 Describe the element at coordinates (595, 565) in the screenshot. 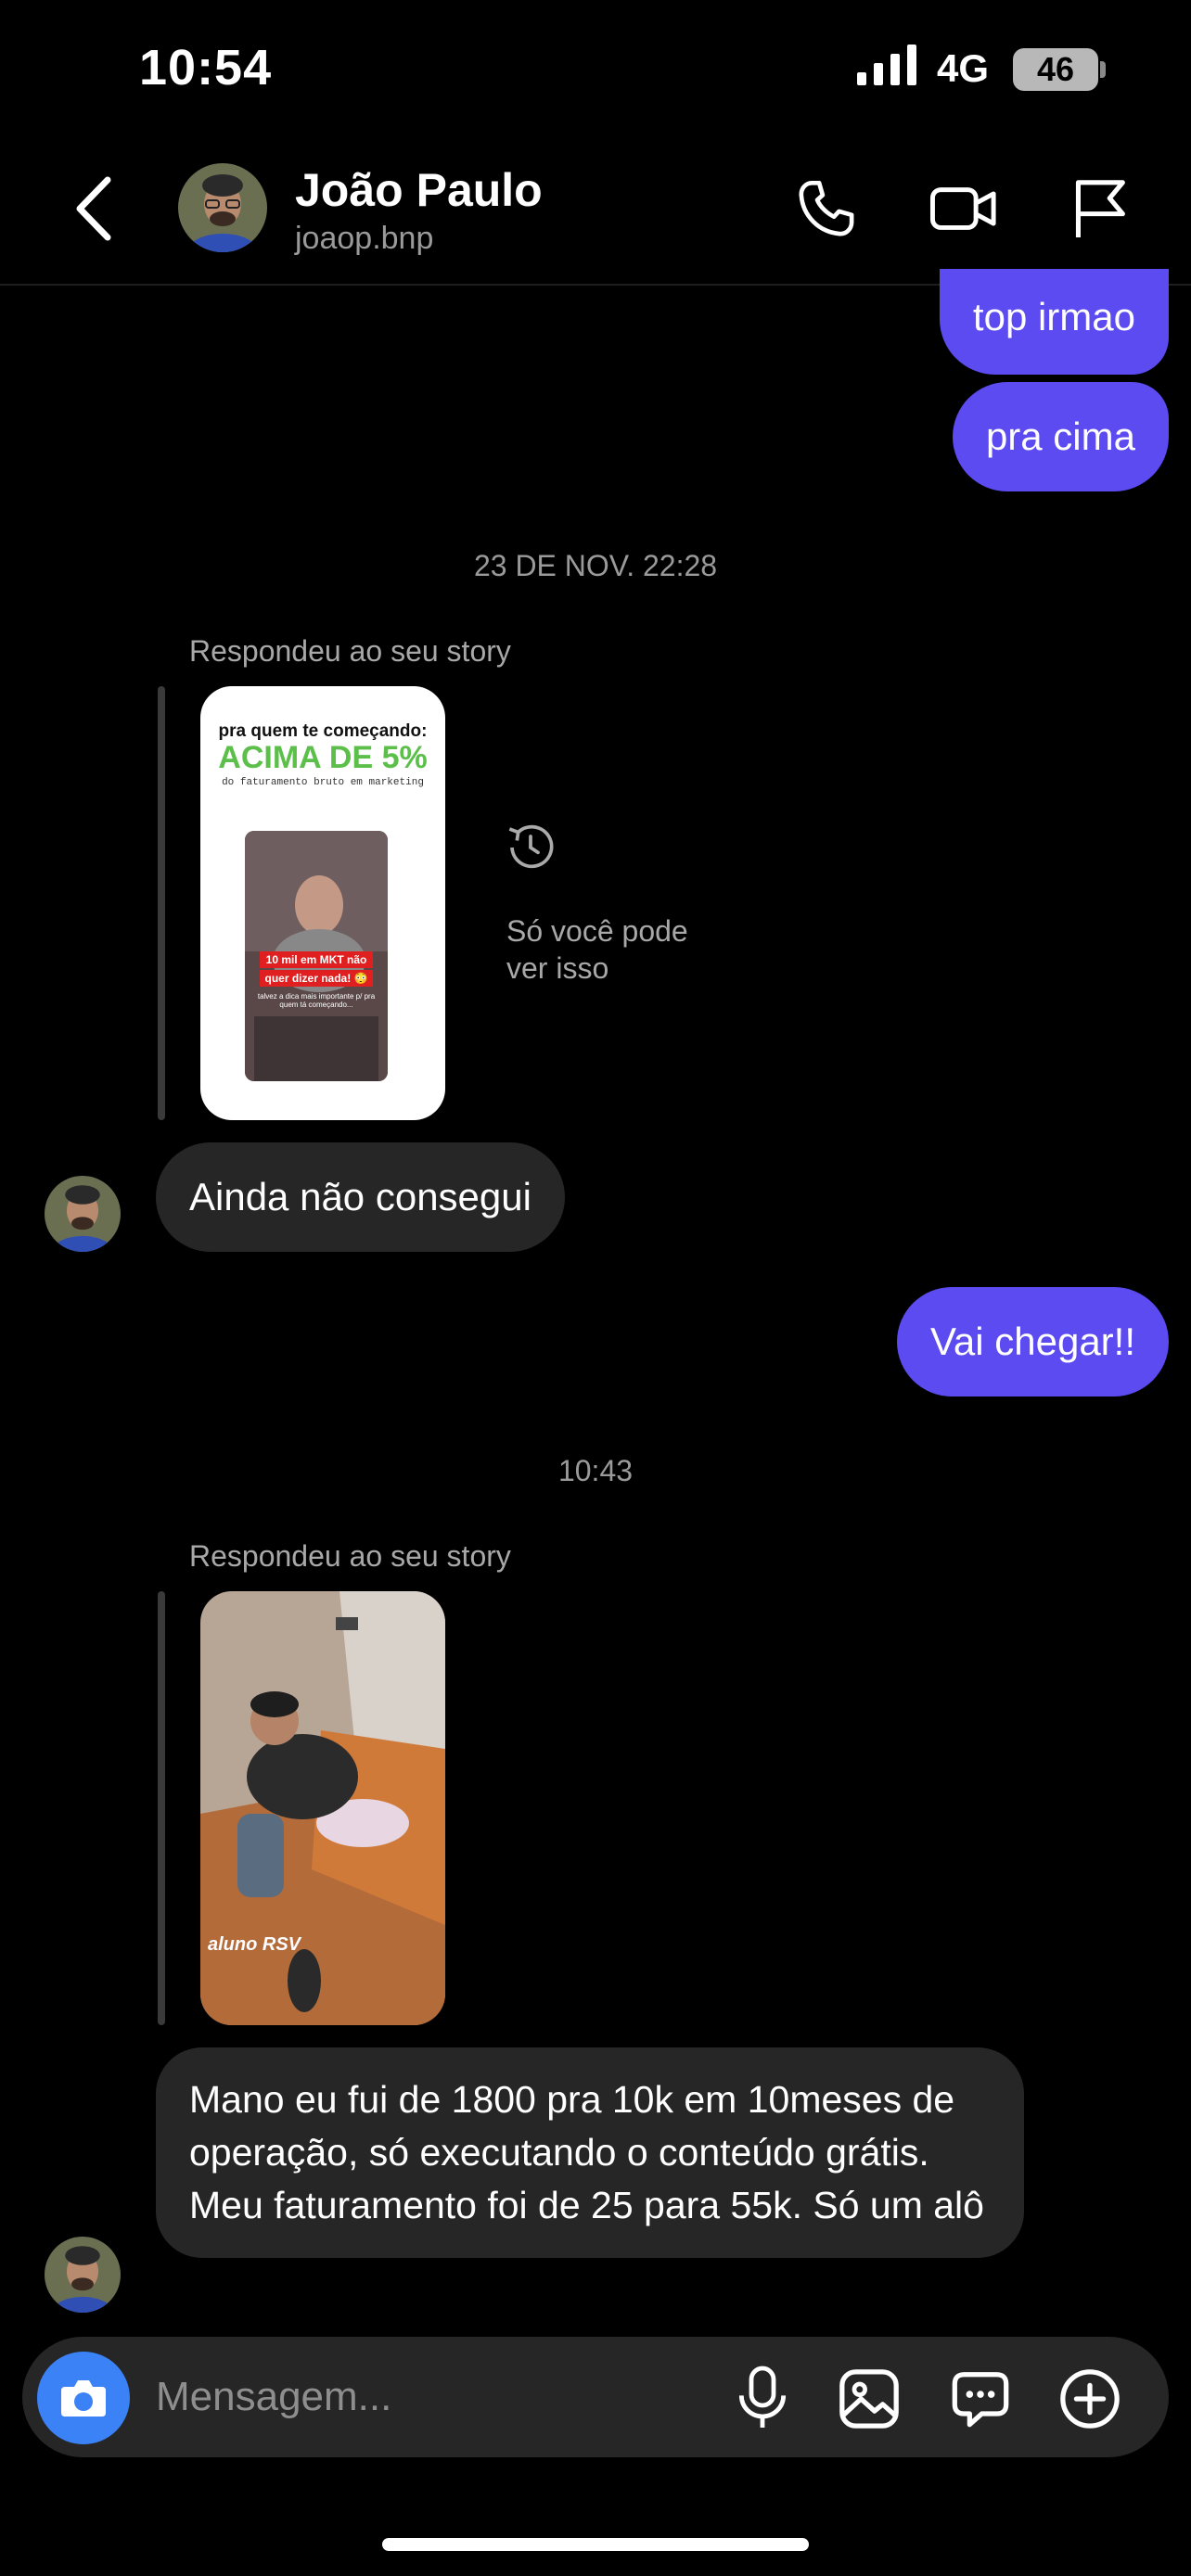

I see `timestamp-divider: 23 DE NOV. 22:28` at that location.